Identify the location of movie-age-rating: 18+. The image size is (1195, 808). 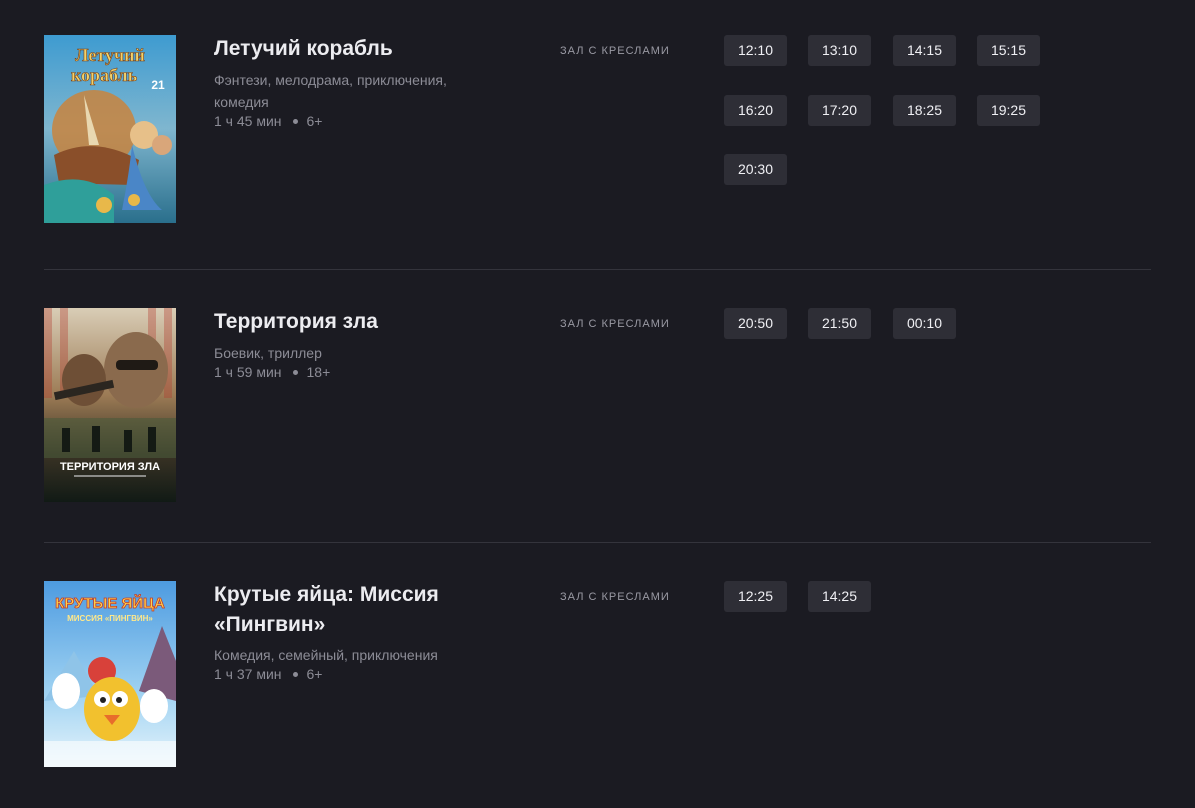
(318, 372).